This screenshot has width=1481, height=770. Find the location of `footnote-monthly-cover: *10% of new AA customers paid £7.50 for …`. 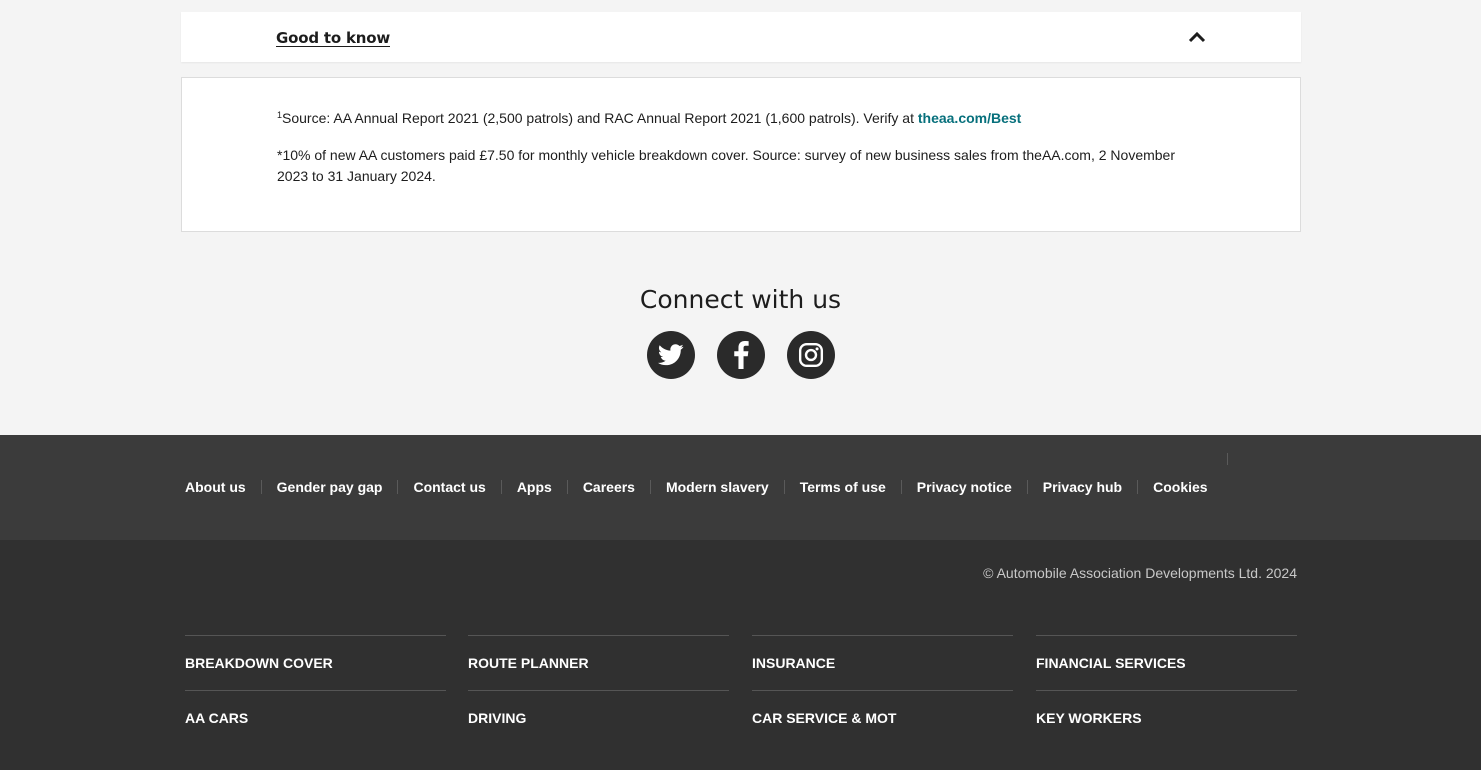

footnote-monthly-cover: *10% of new AA customers paid £7.50 for … is located at coordinates (726, 165).